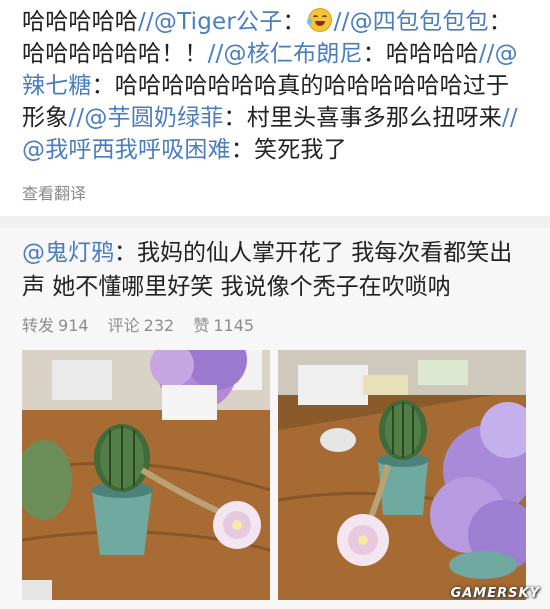 The image size is (550, 609). I want to click on user-mention: @我呼西我呼吸困难, so click(126, 150).